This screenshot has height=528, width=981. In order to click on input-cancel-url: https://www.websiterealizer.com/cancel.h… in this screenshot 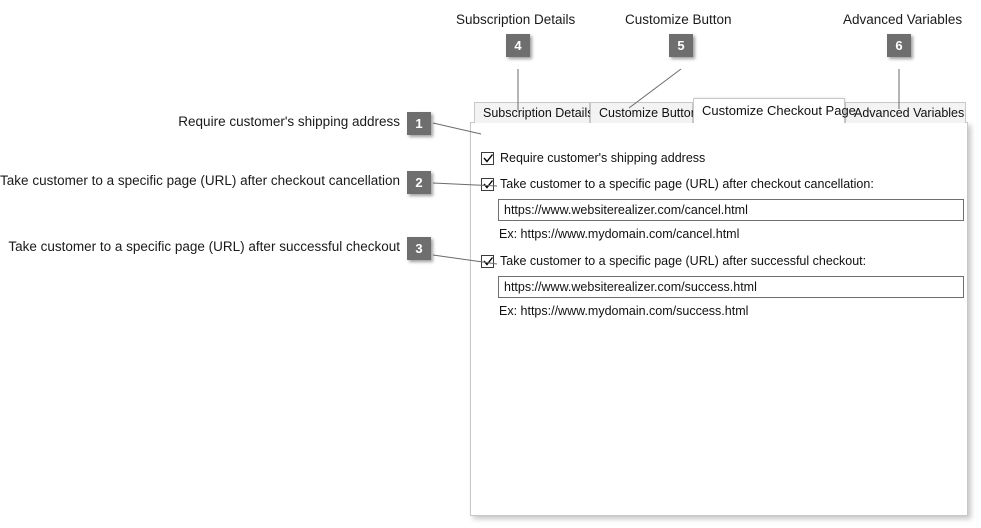, I will do `click(731, 210)`.